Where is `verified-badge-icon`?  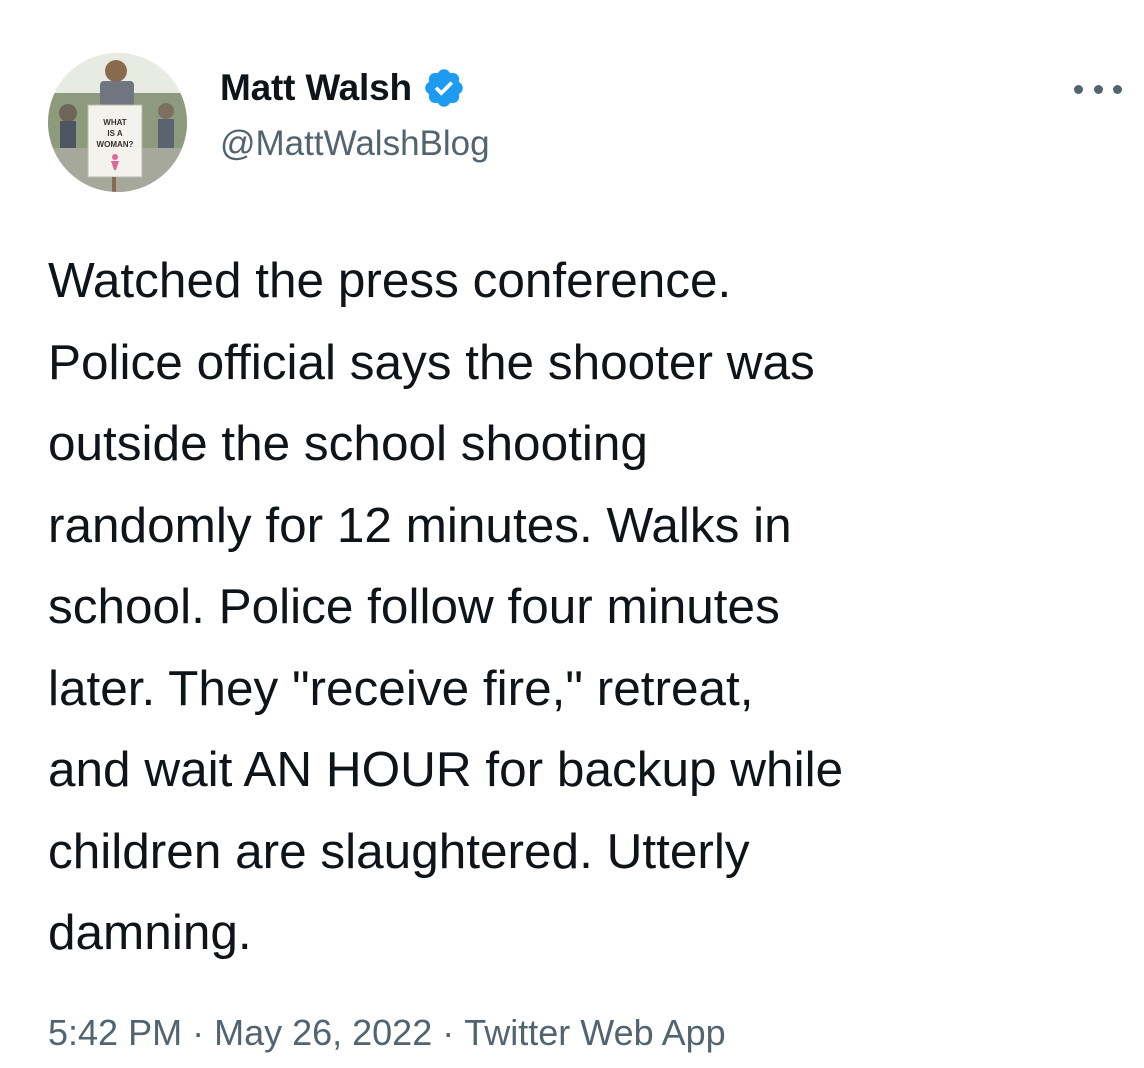 verified-badge-icon is located at coordinates (444, 88).